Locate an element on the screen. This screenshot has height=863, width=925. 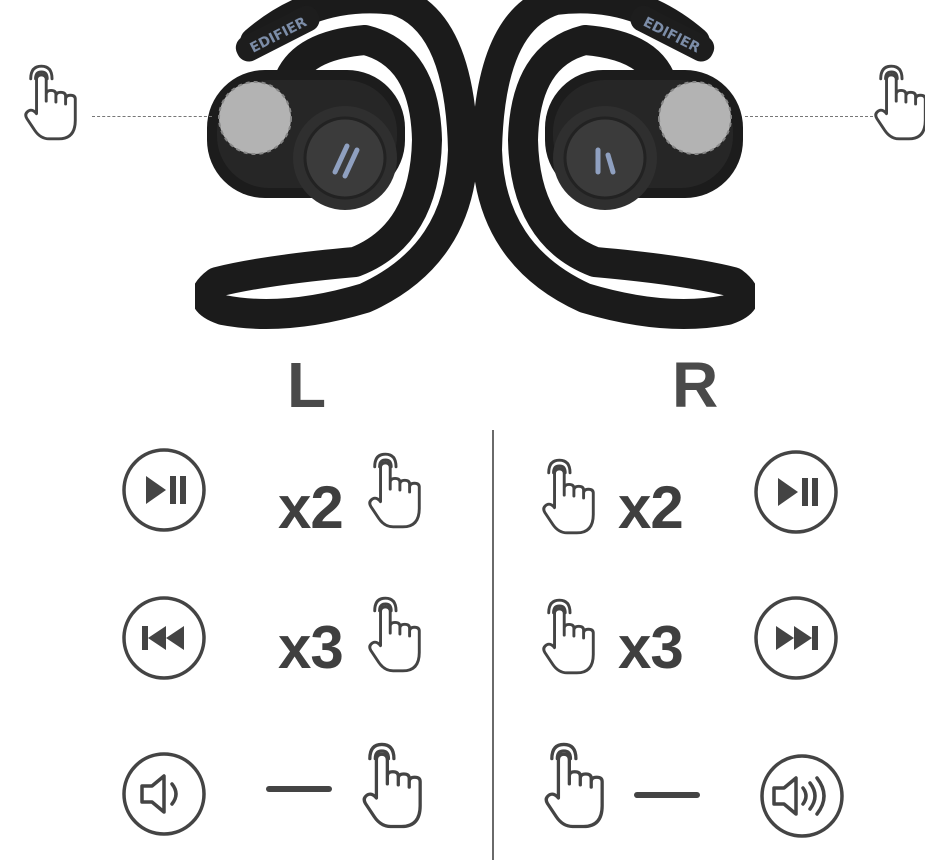
left-tap-count-double: x2 is located at coordinates (311, 507).